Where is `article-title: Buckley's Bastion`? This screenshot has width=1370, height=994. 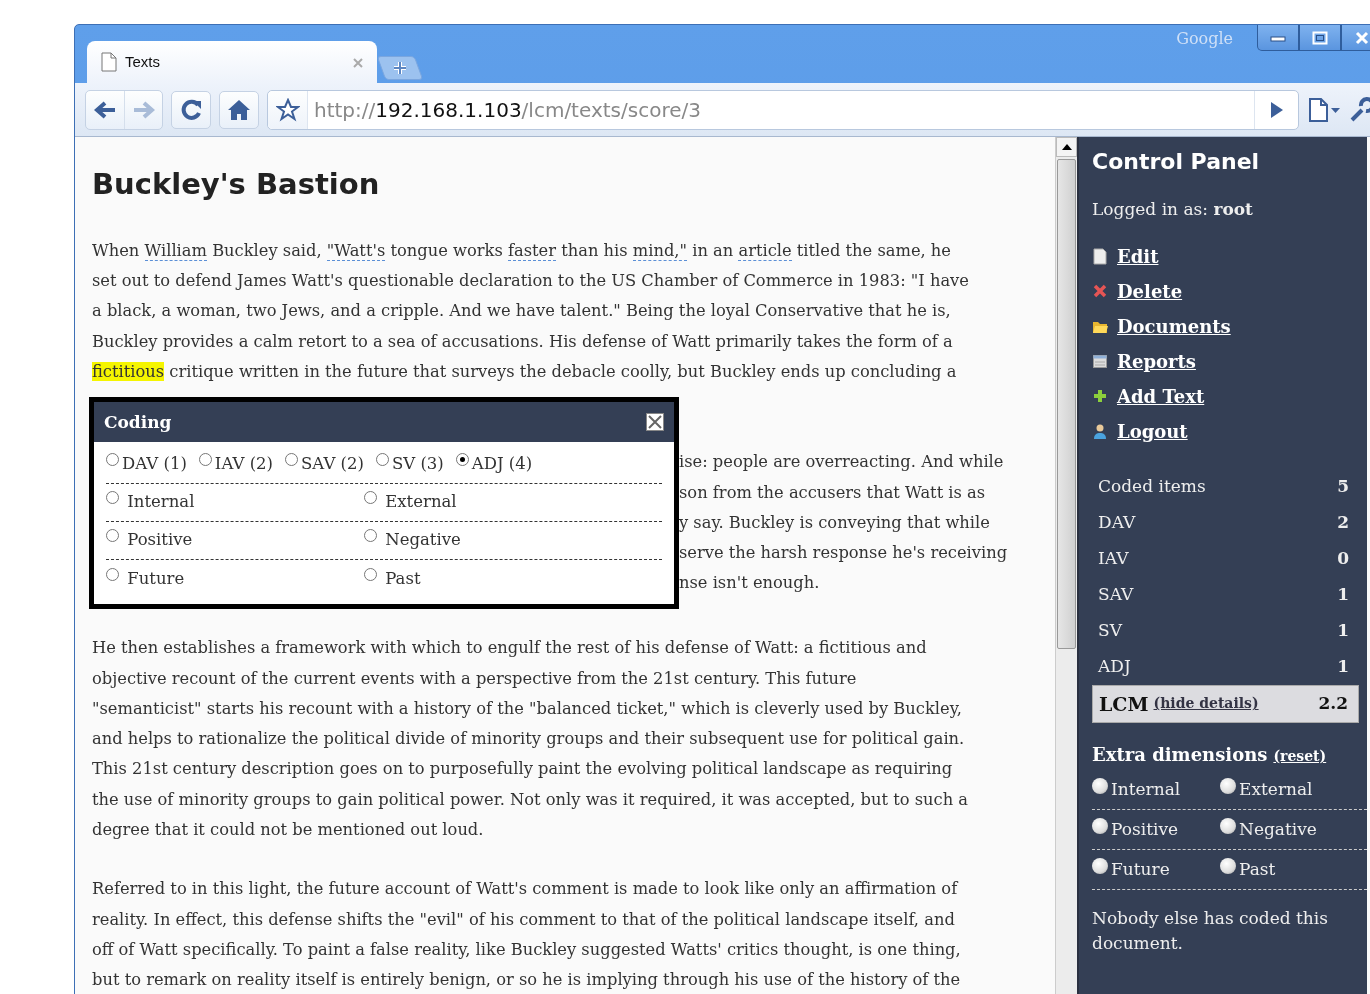
article-title: Buckley's Bastion is located at coordinates (236, 184).